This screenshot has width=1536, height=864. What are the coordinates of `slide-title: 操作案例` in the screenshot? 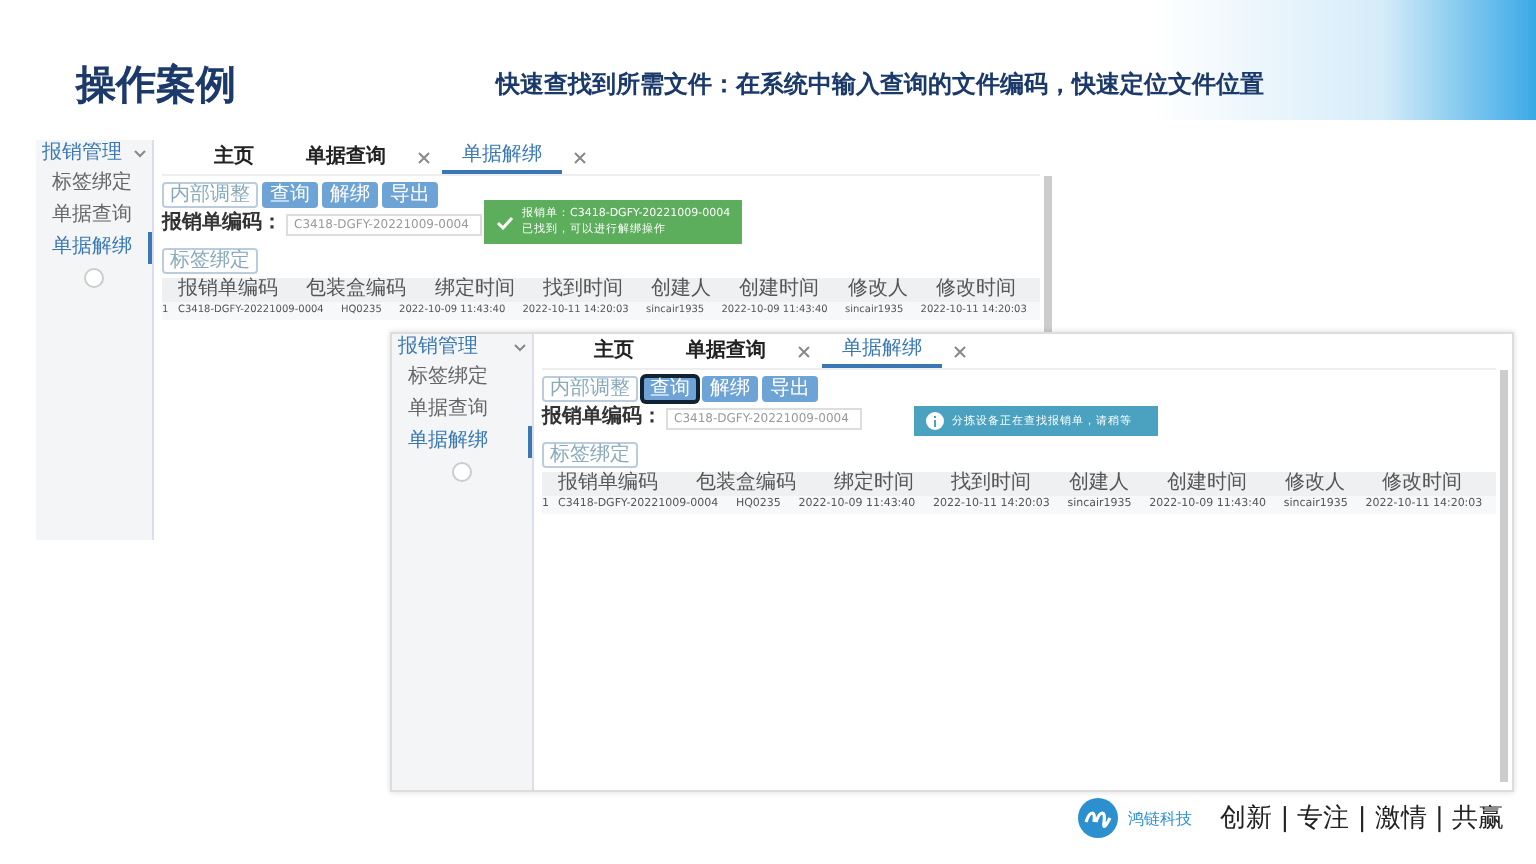 It's located at (157, 84).